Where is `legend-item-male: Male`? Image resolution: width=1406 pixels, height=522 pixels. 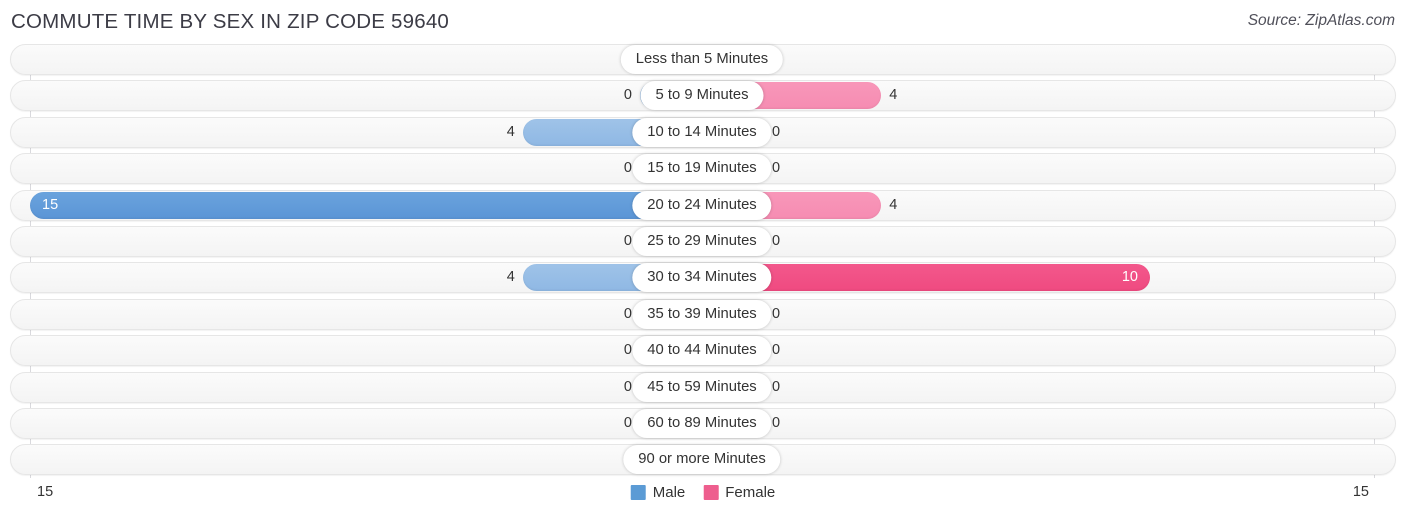 legend-item-male: Male is located at coordinates (658, 492).